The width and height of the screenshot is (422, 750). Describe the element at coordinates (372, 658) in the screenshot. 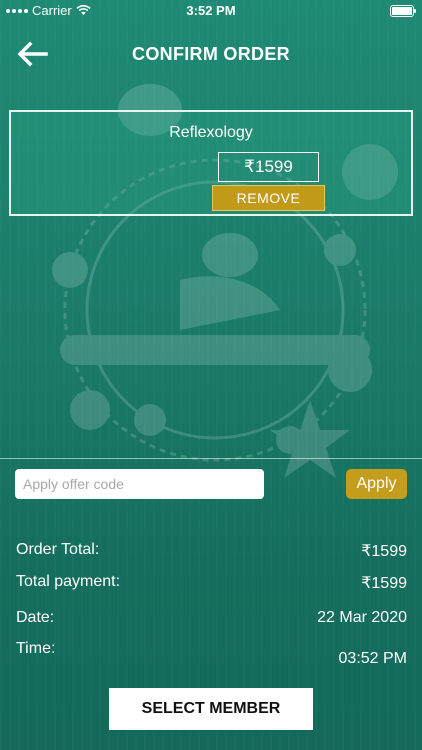

I see `time-value: 03:52 PM` at that location.